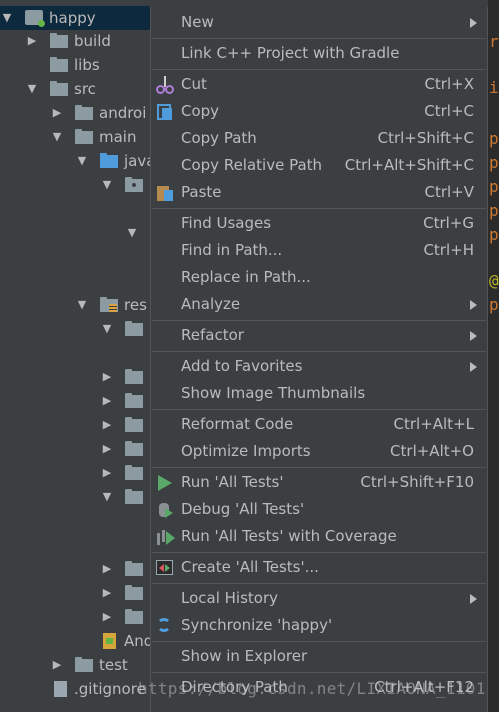 The image size is (499, 712). What do you see at coordinates (164, 625) in the screenshot?
I see `sync-icon` at bounding box center [164, 625].